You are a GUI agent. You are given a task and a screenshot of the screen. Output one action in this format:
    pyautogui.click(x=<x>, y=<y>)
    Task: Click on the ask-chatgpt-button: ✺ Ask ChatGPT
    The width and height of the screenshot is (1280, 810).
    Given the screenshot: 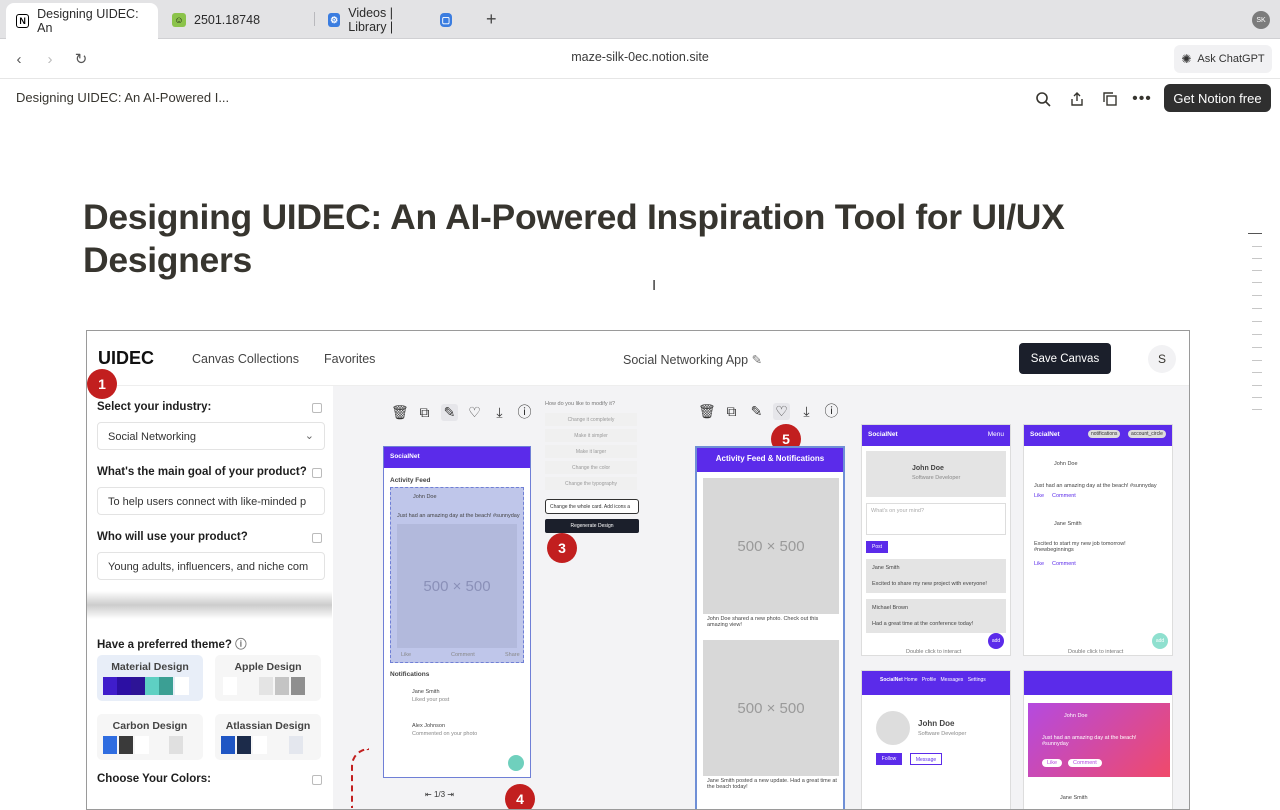 What is the action you would take?
    pyautogui.click(x=1223, y=59)
    